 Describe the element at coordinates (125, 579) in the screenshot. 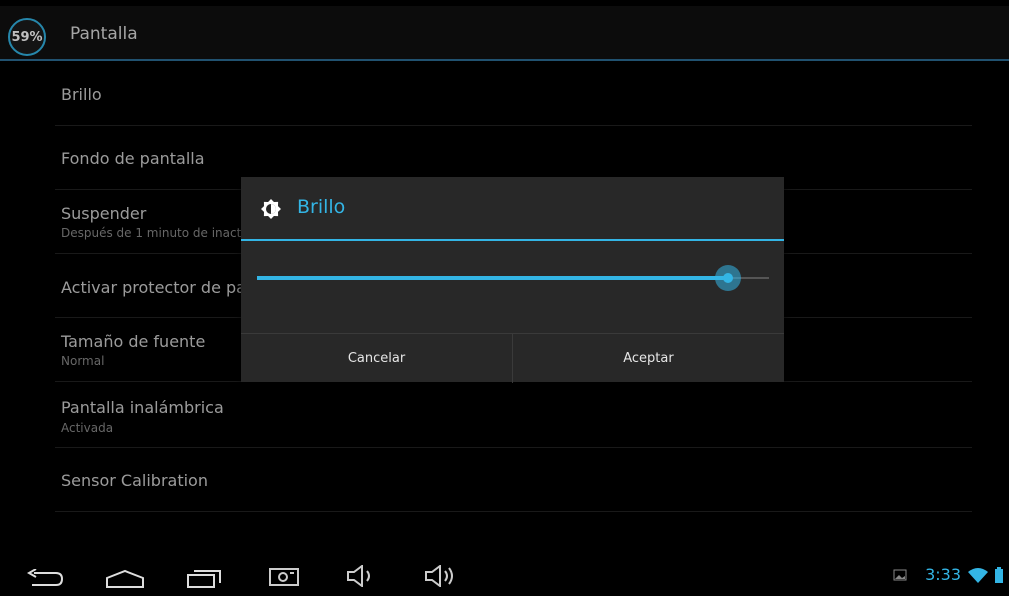

I see `home-icon` at that location.